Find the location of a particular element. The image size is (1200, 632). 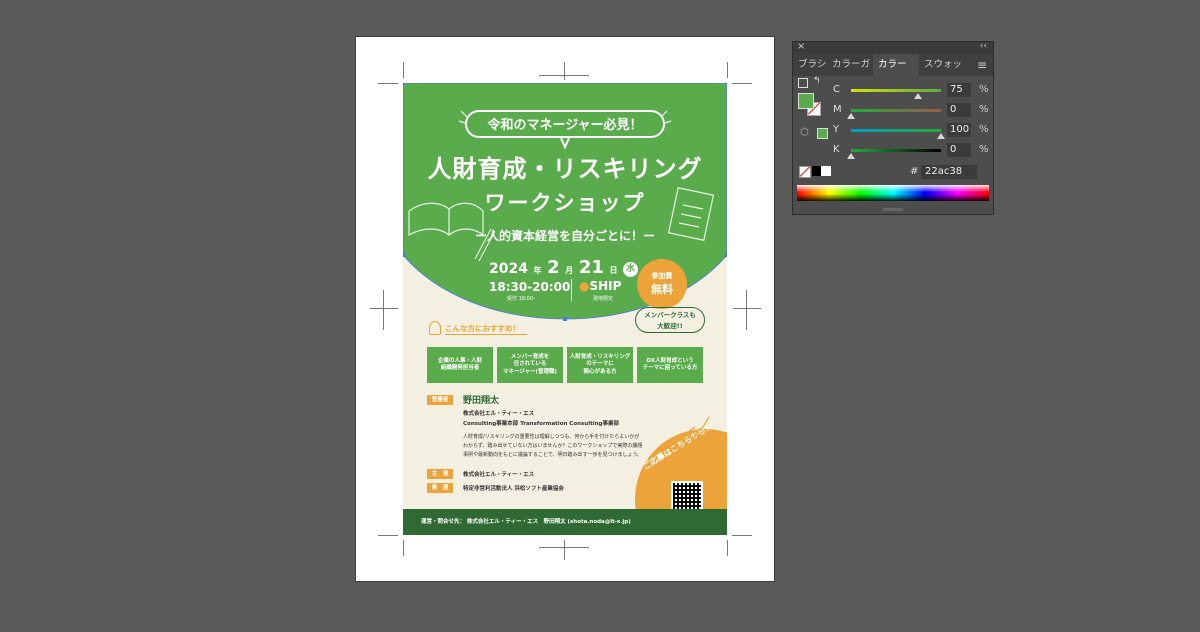

support-name: 特定非営利活動法人 浜松ソフト産業協会 is located at coordinates (513, 489).